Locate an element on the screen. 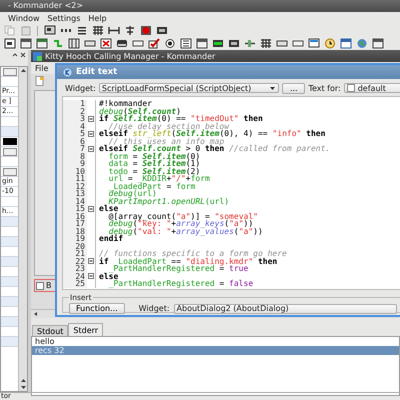 The image size is (400, 400). code-line: elseif str_left(Self.item(0), 4) == "info" then is located at coordinates (212, 134).